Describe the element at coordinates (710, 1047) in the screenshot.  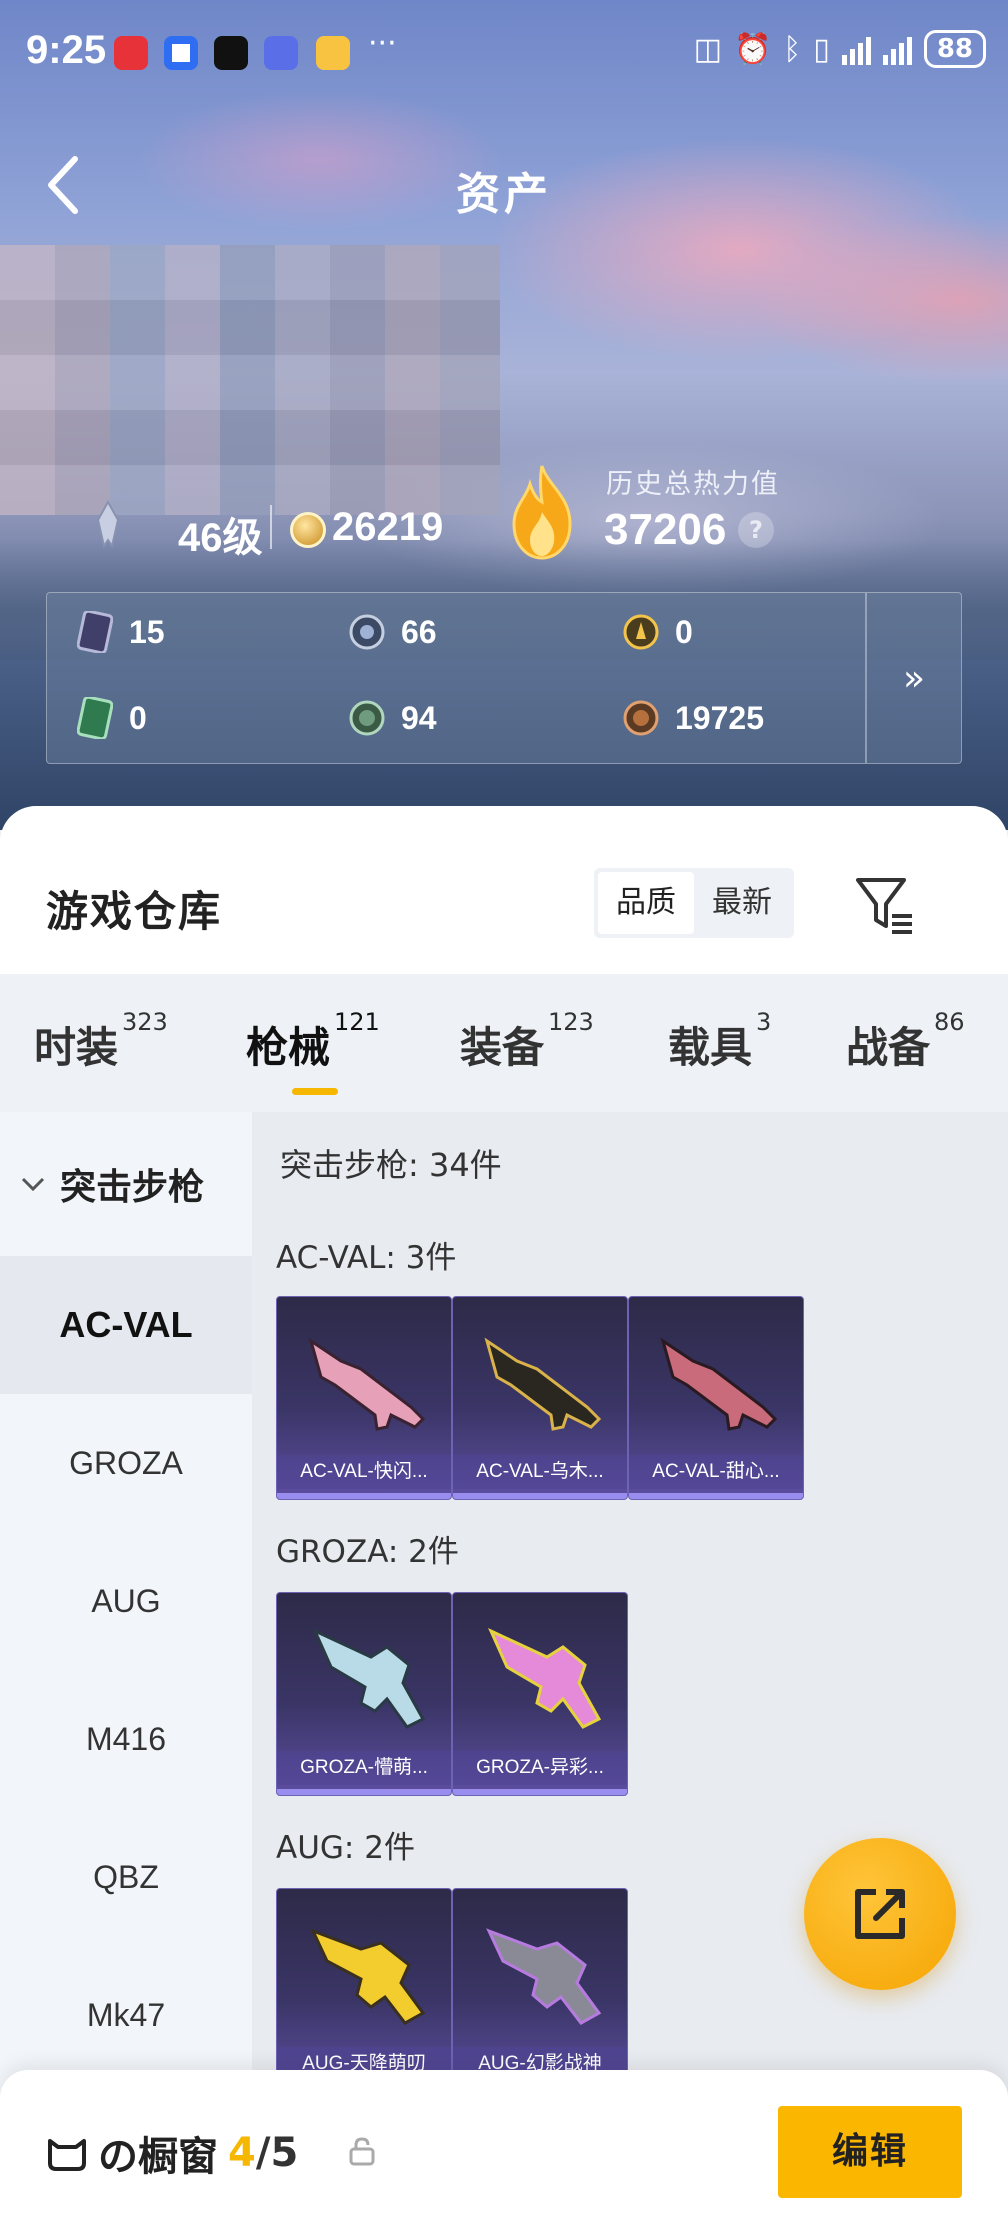
I see `tab-label: 载具` at that location.